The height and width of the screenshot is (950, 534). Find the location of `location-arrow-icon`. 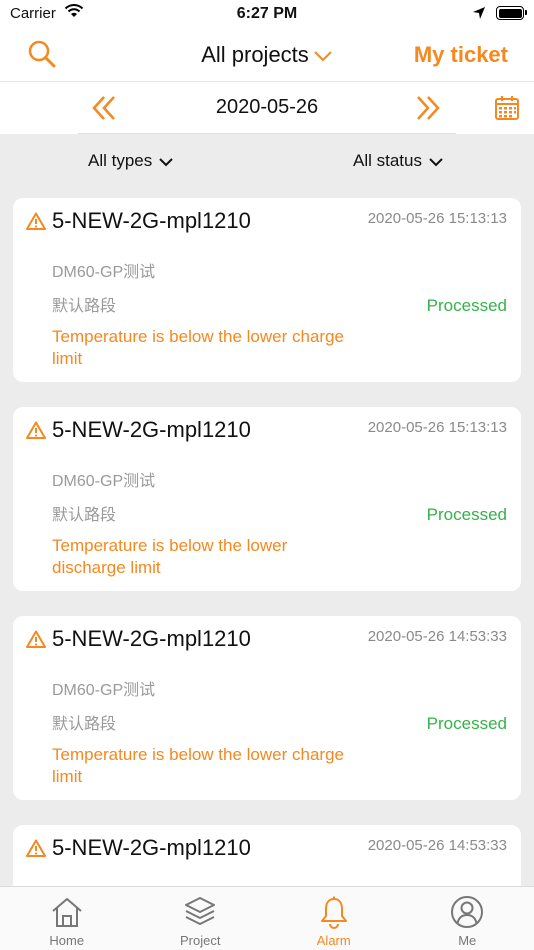

location-arrow-icon is located at coordinates (479, 13).